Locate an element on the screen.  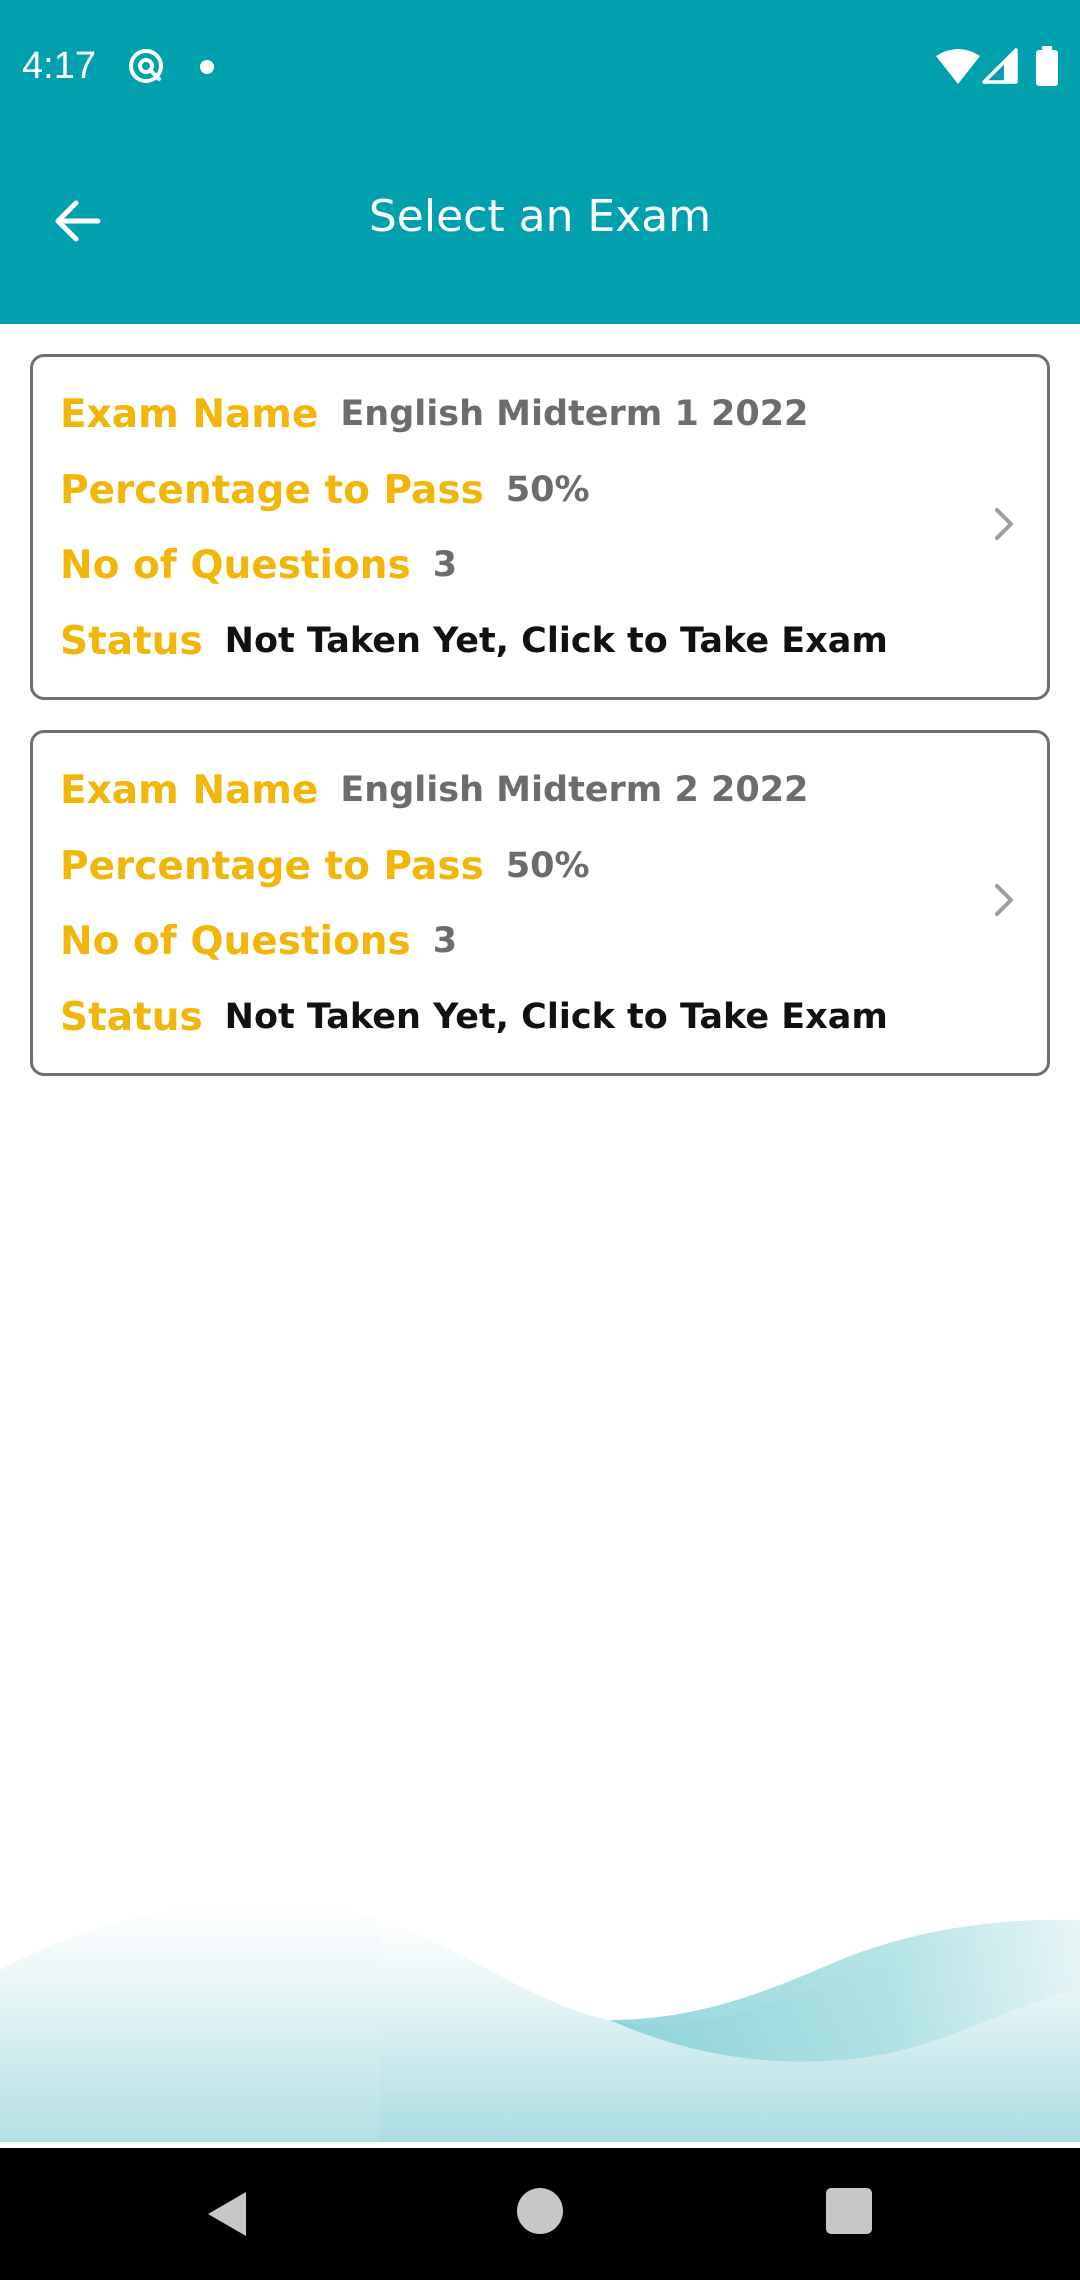
exam-name-value: English Midterm 2 2022 is located at coordinates (574, 790).